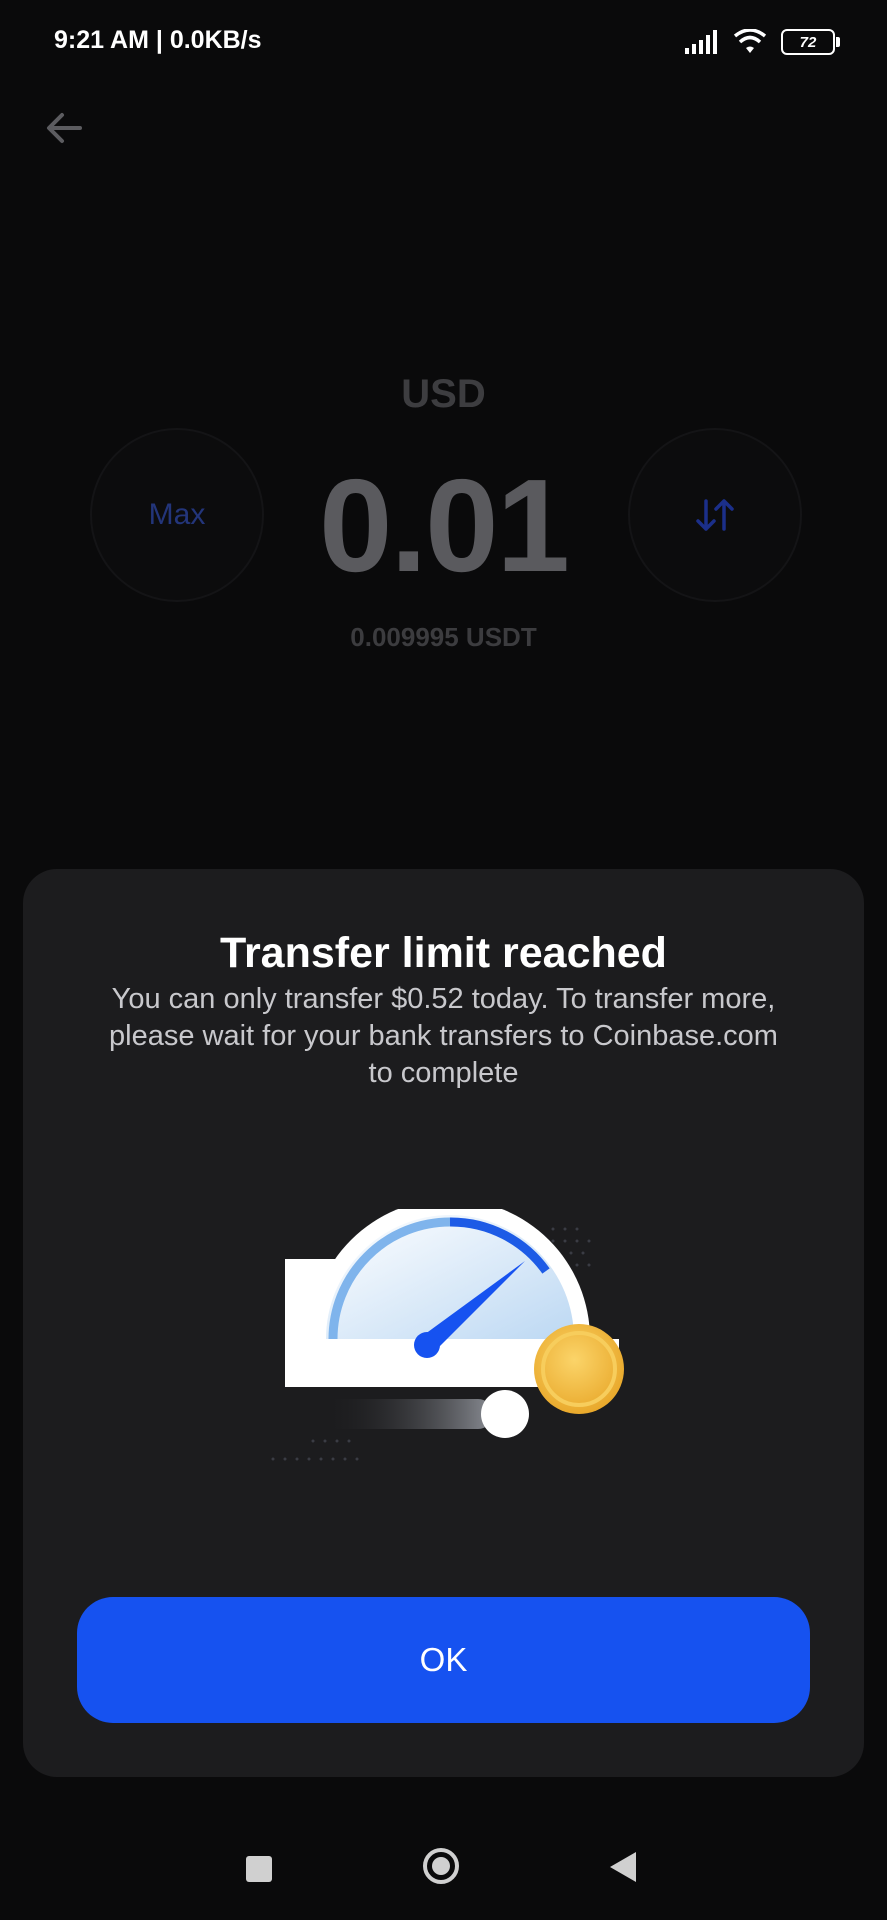 This screenshot has height=1920, width=887. What do you see at coordinates (701, 42) in the screenshot?
I see `signal-icon` at bounding box center [701, 42].